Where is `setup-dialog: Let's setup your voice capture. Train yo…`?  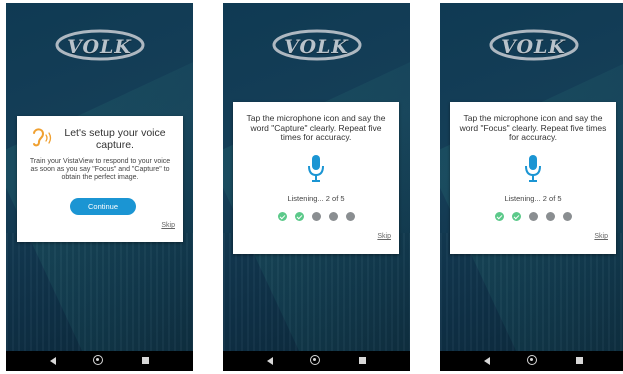
setup-dialog: Let's setup your voice capture. Train yo… is located at coordinates (100, 179).